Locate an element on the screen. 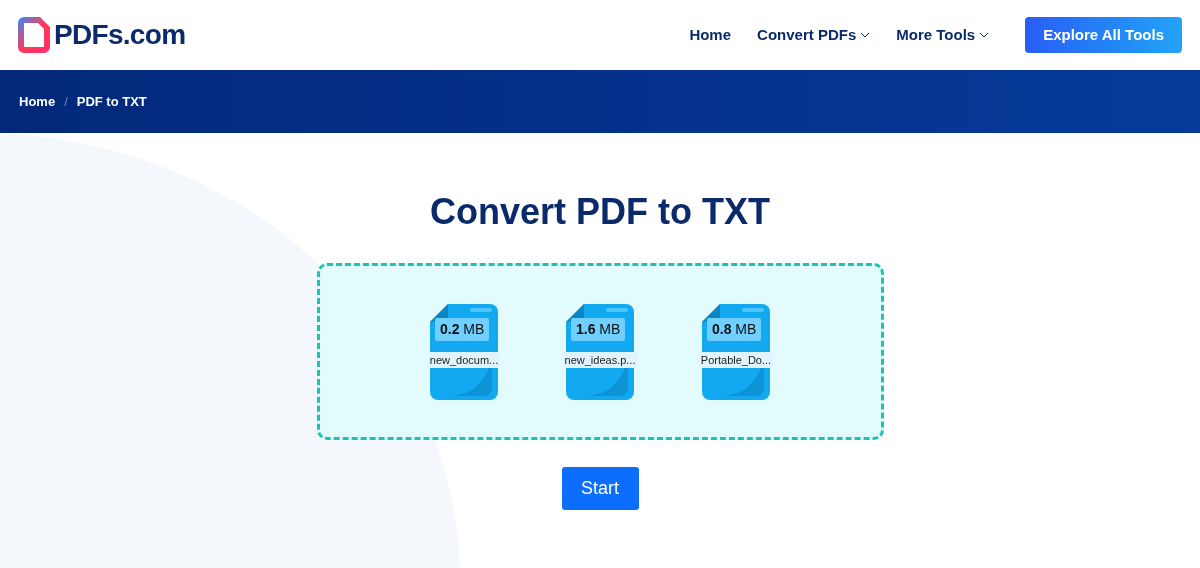 This screenshot has width=1200, height=568. page-title: Convert PDF to TXT is located at coordinates (600, 212).